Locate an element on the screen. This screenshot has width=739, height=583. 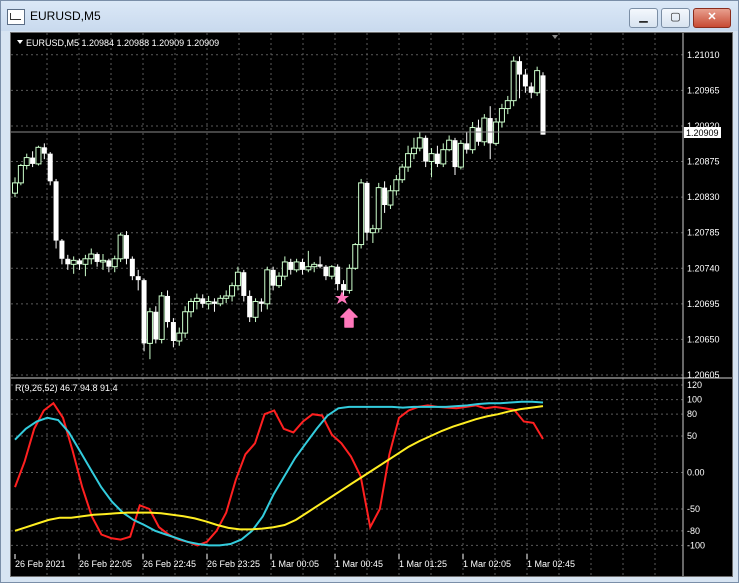
chart-menu-triangle-icon is located at coordinates (20, 42).